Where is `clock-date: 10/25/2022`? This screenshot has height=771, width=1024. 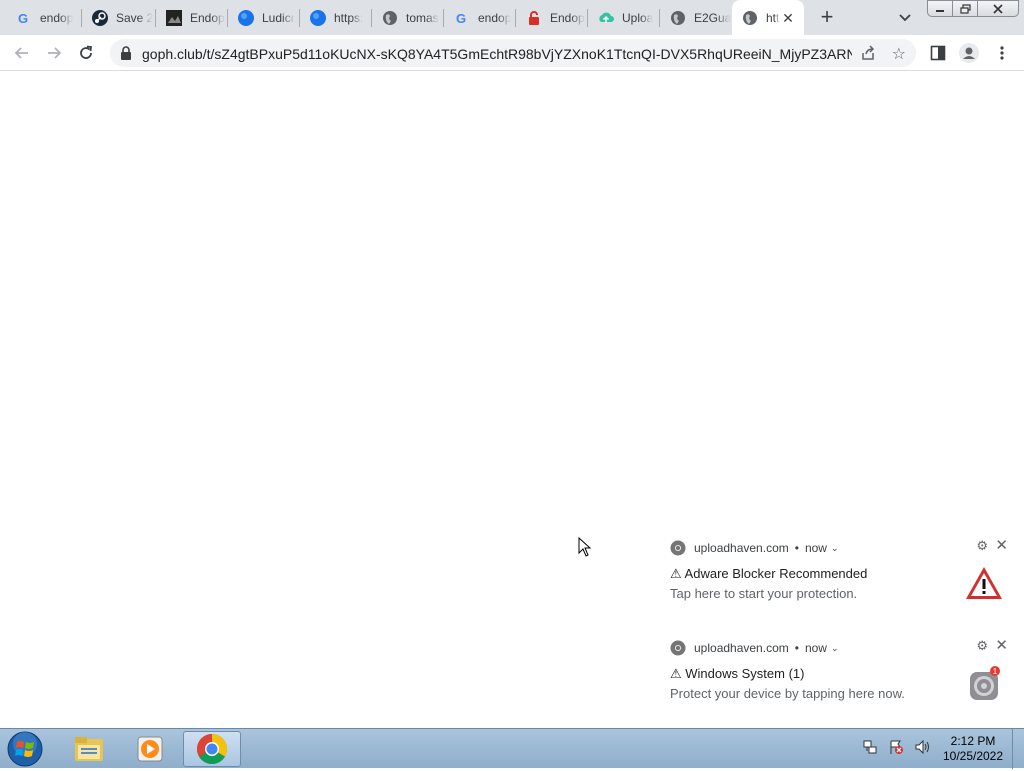 clock-date: 10/25/2022 is located at coordinates (973, 756).